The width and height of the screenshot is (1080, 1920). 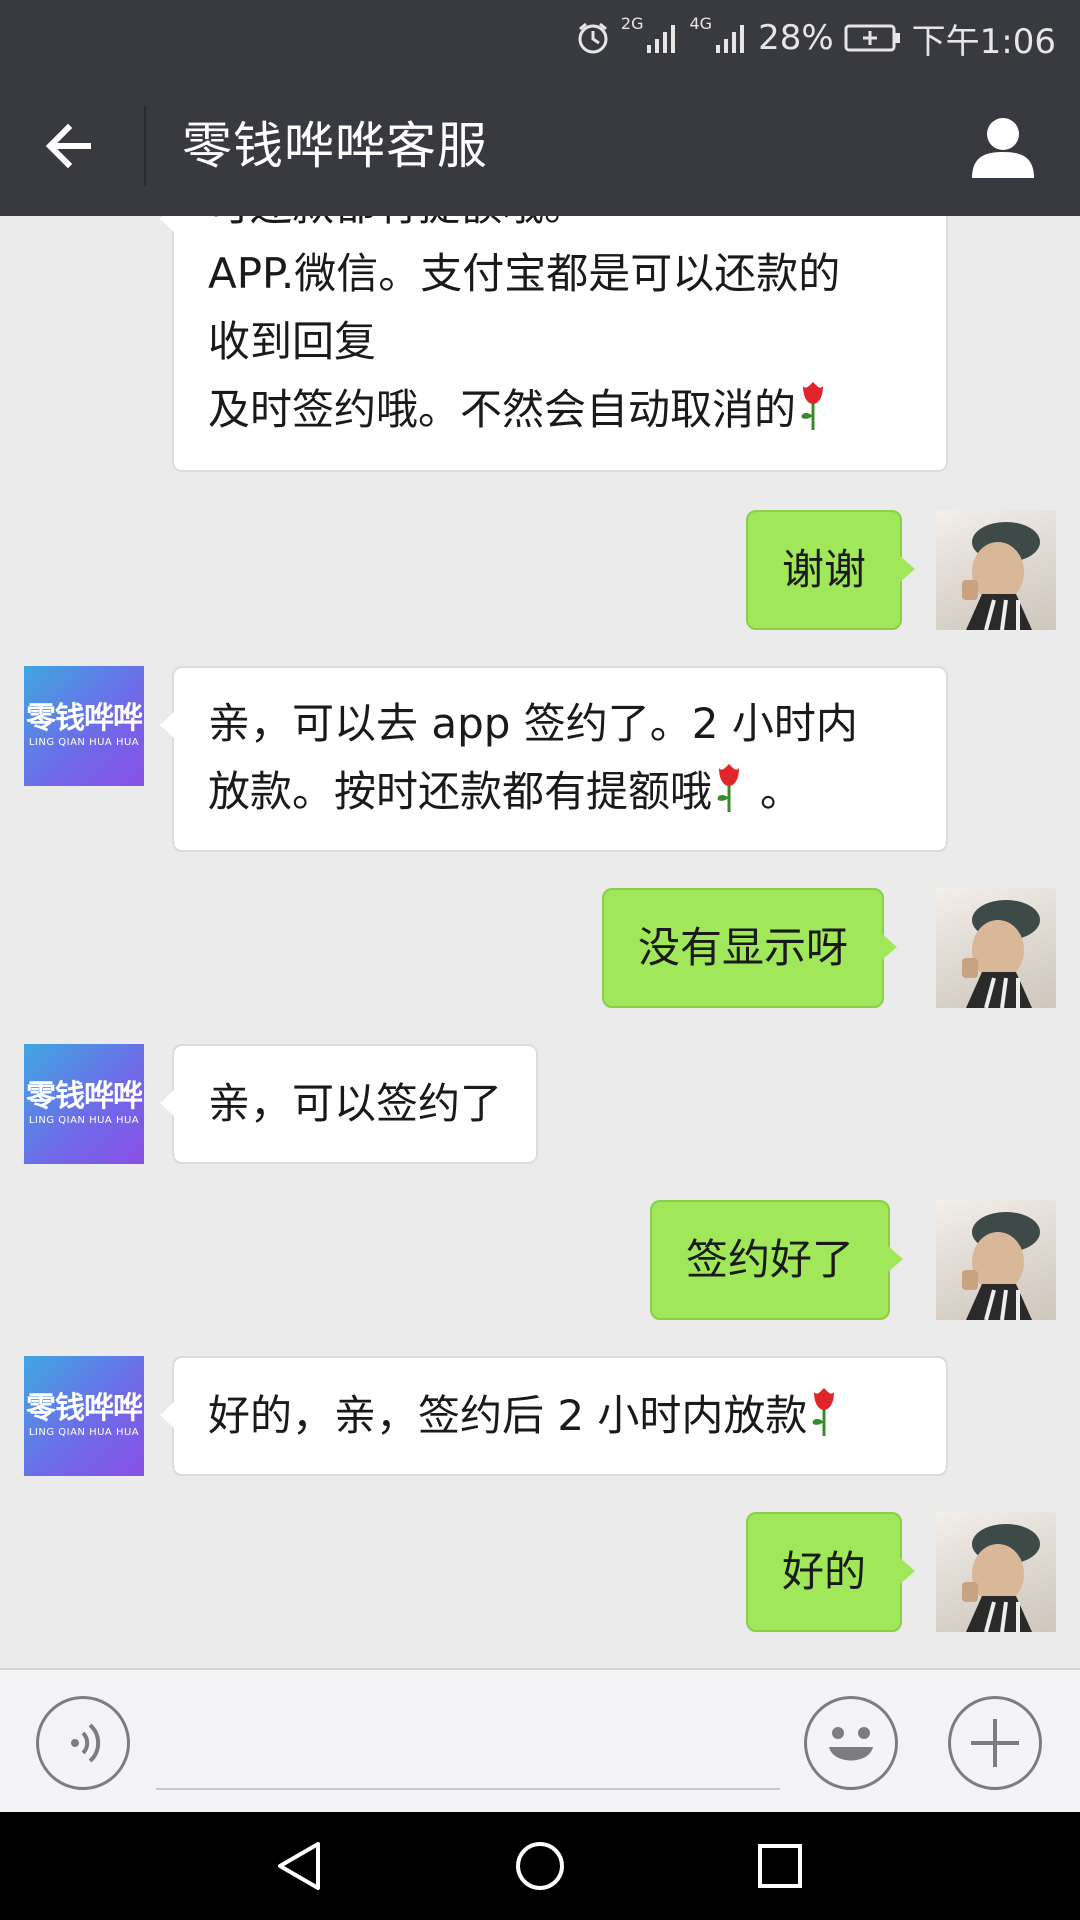 What do you see at coordinates (701, 23) in the screenshot?
I see `network-4g-label: 4G` at bounding box center [701, 23].